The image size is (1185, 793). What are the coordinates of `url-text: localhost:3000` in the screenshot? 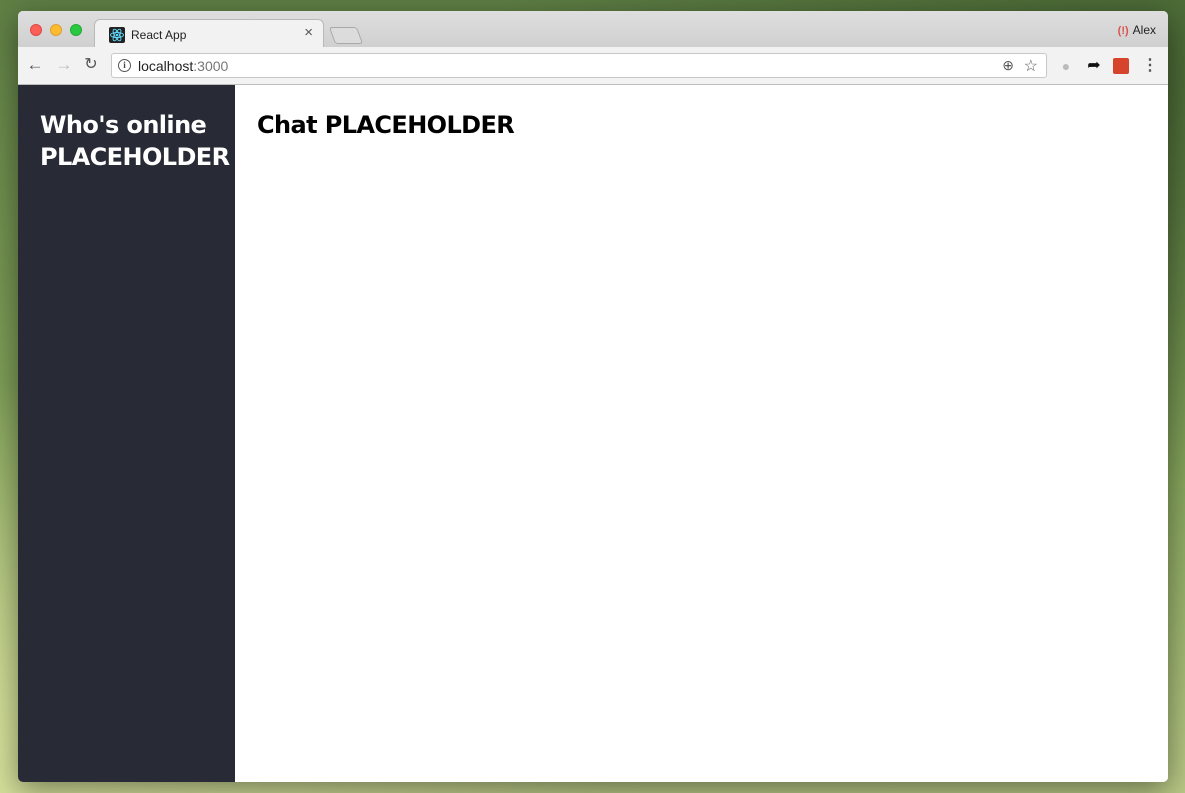 It's located at (183, 66).